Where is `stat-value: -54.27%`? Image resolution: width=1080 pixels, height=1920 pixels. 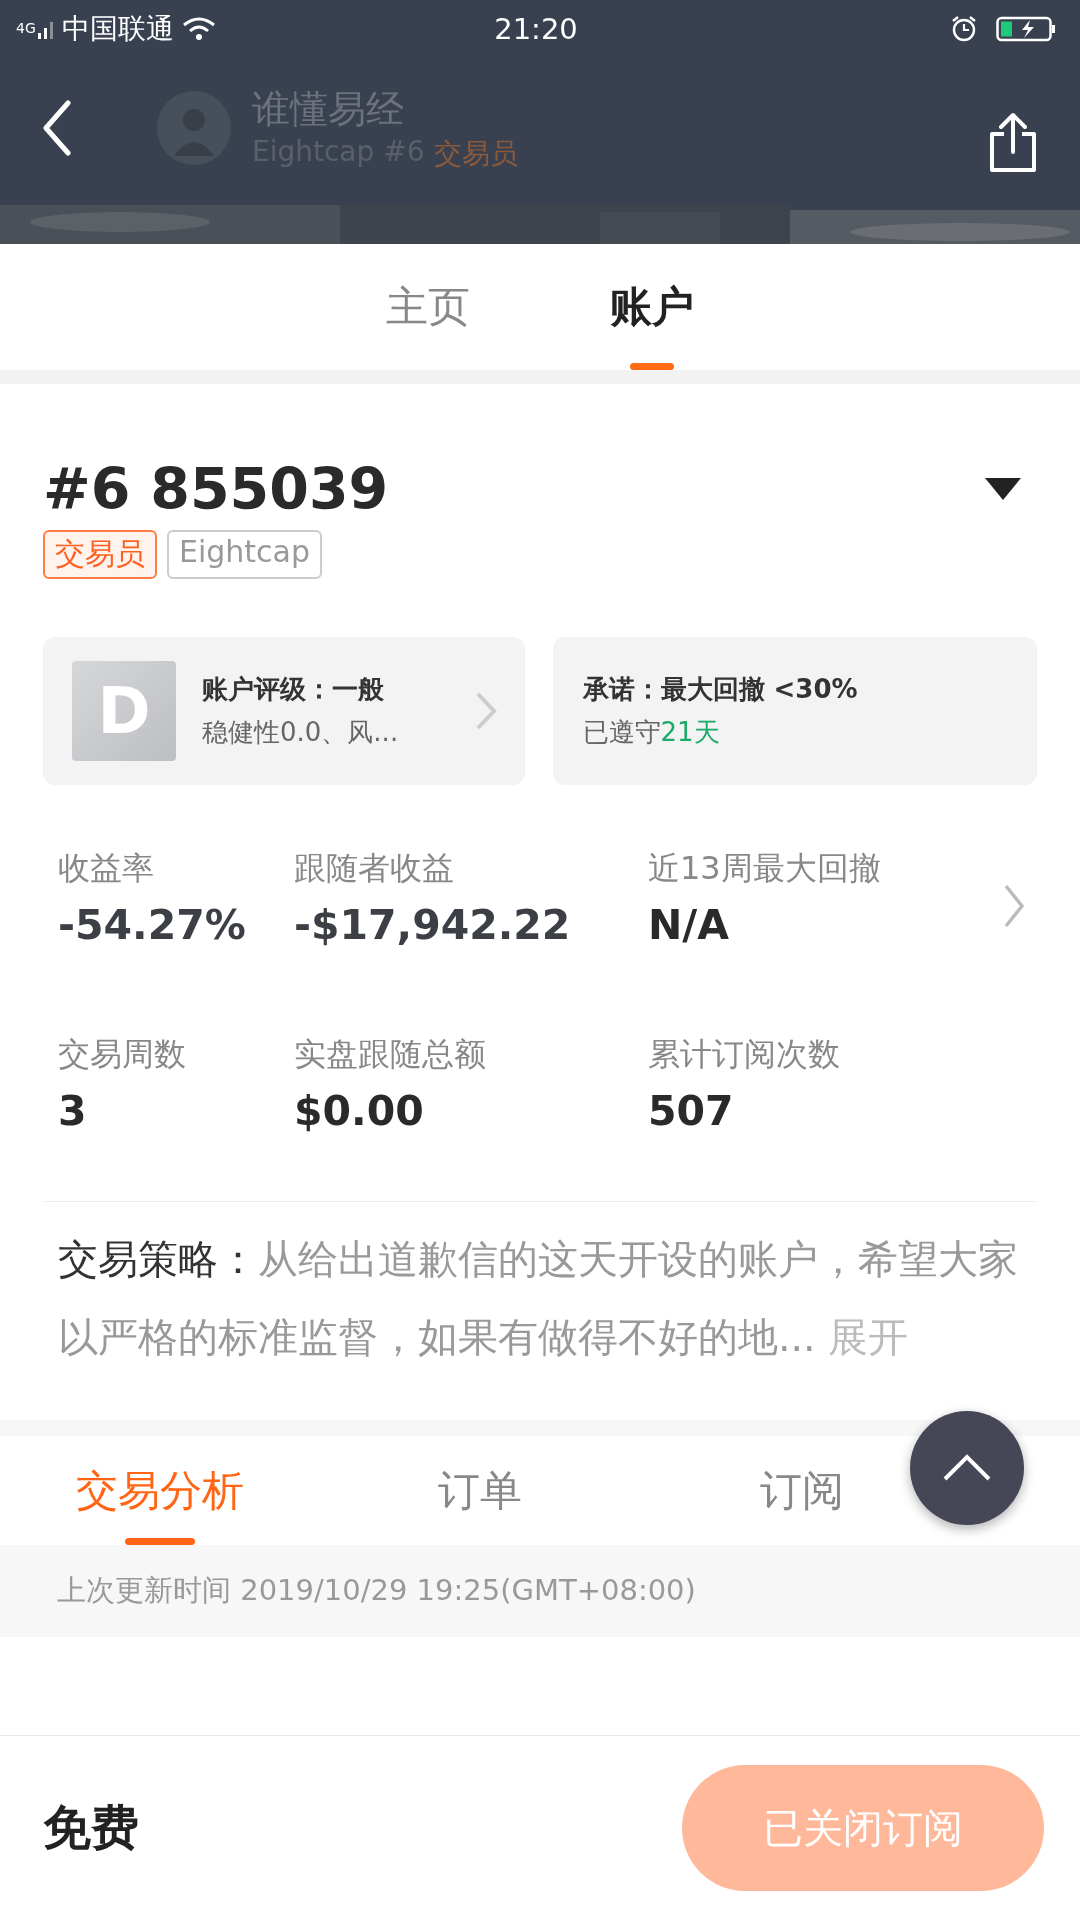 stat-value: -54.27% is located at coordinates (152, 925).